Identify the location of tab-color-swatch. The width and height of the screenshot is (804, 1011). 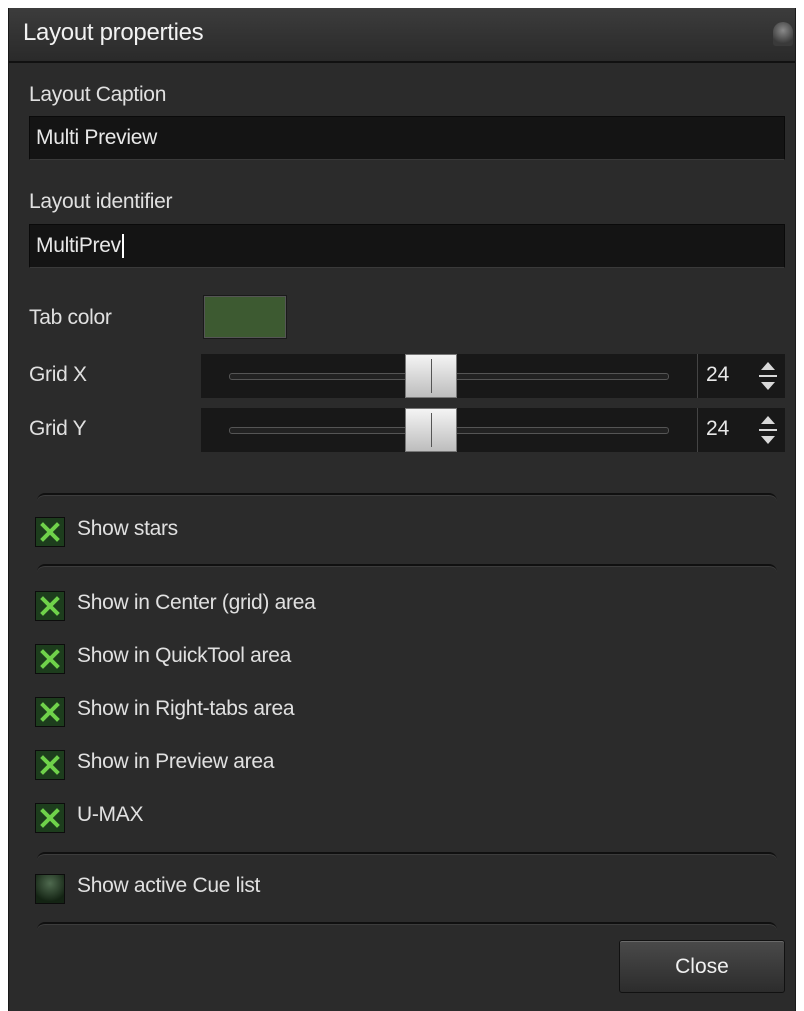
(245, 317).